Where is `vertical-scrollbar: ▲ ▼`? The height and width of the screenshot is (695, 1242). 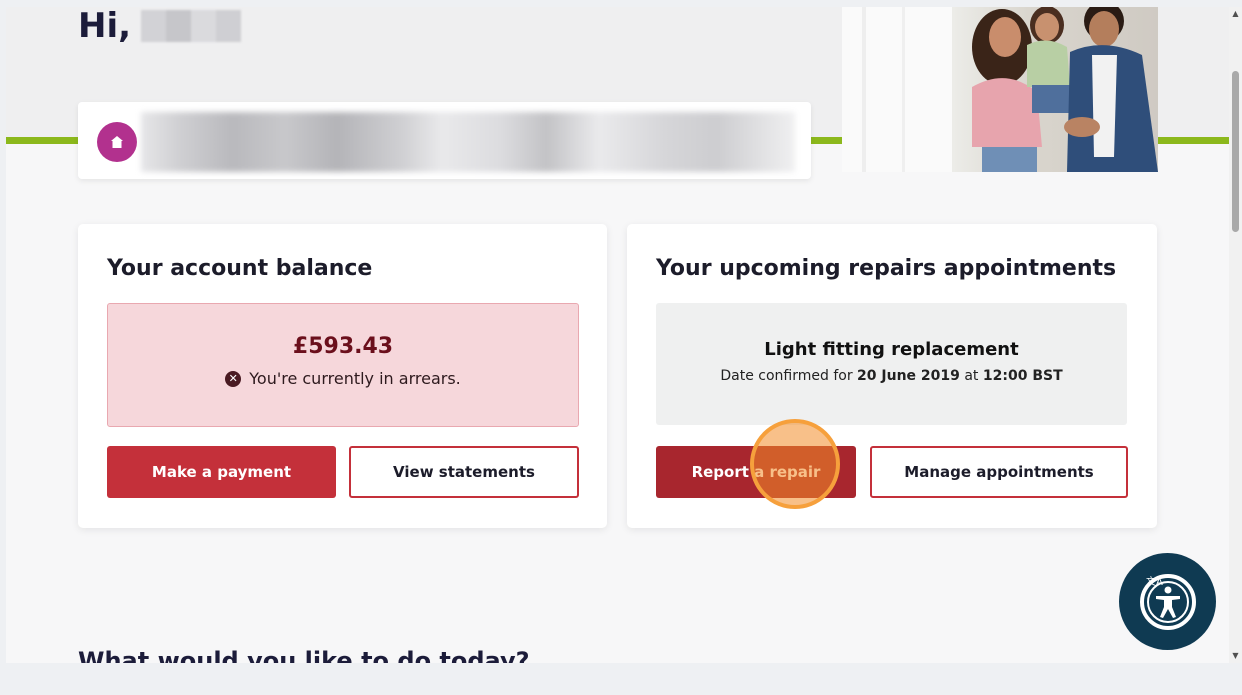
vertical-scrollbar: ▲ ▼ is located at coordinates (1235, 335).